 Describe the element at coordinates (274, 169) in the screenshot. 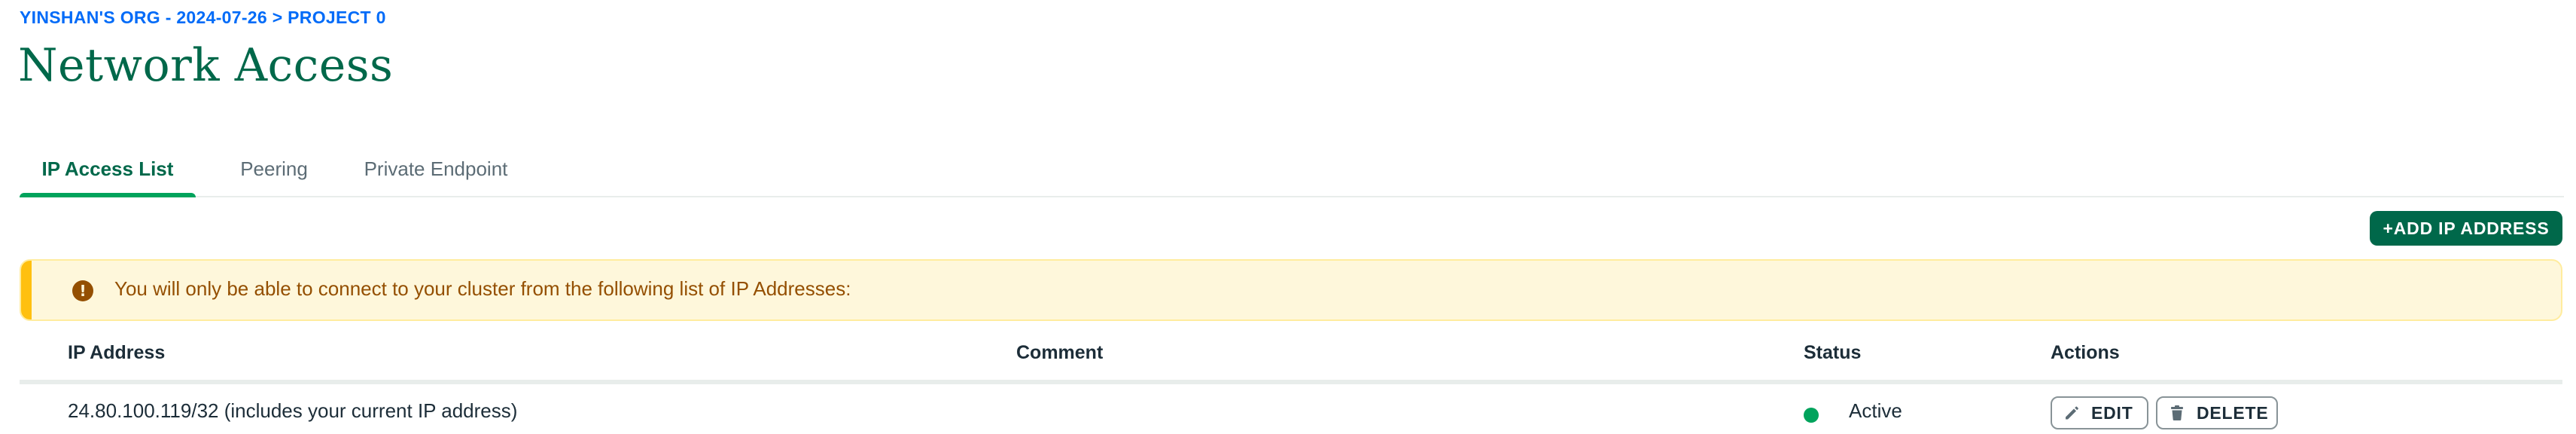

I see `tab-peering: Peering` at that location.